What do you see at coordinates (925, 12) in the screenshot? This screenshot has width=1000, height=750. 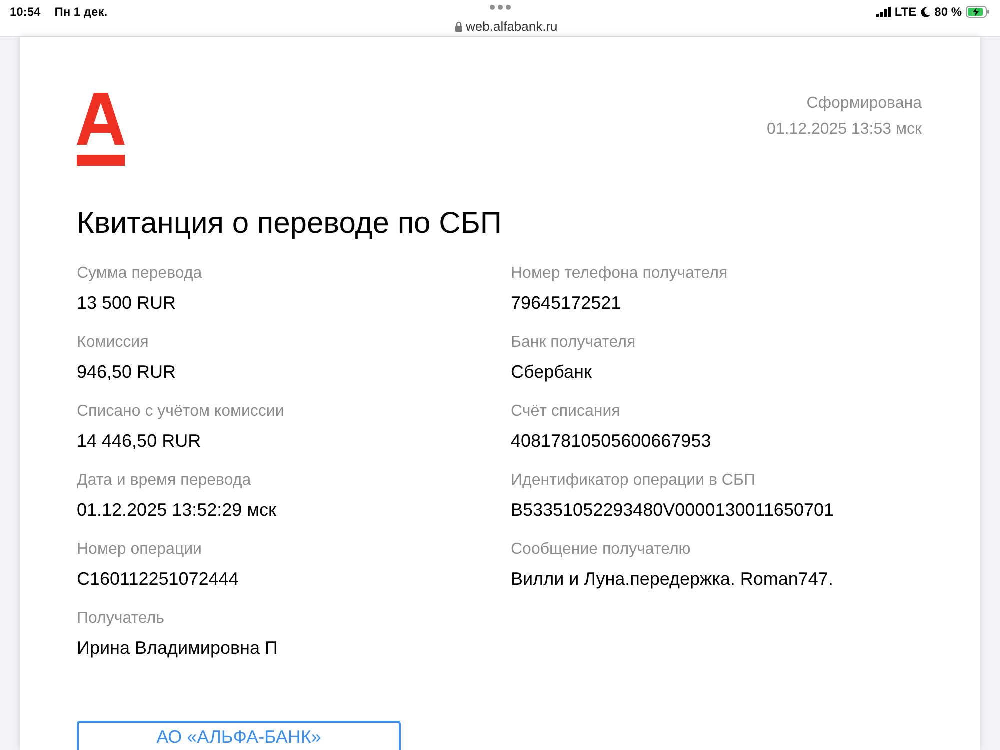 I see `moon-icon` at bounding box center [925, 12].